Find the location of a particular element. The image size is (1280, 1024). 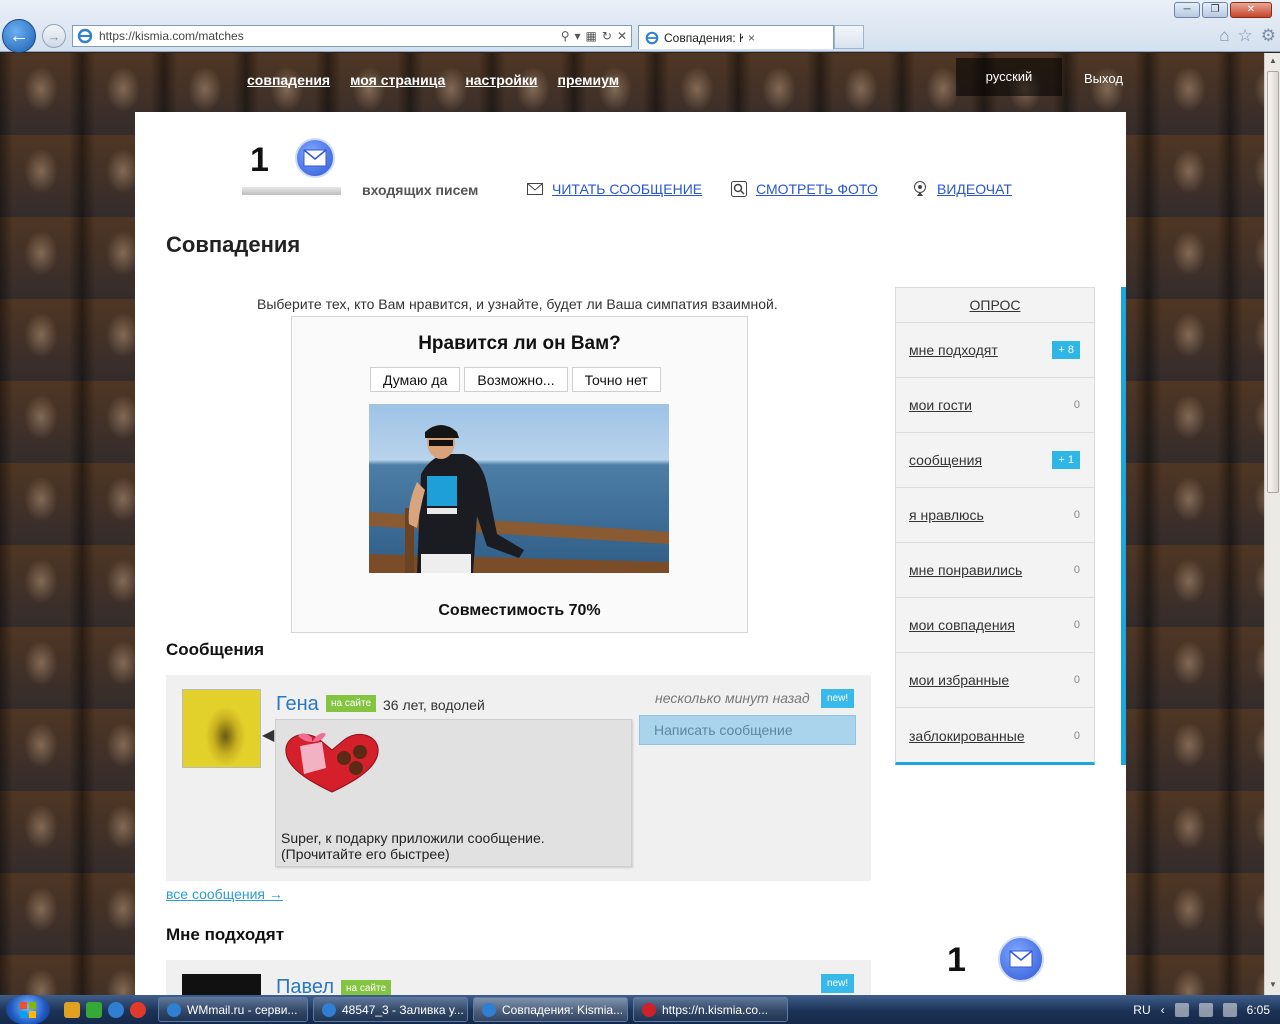

sidebar-item-favorites: мои избранные 0 is located at coordinates (995, 680).